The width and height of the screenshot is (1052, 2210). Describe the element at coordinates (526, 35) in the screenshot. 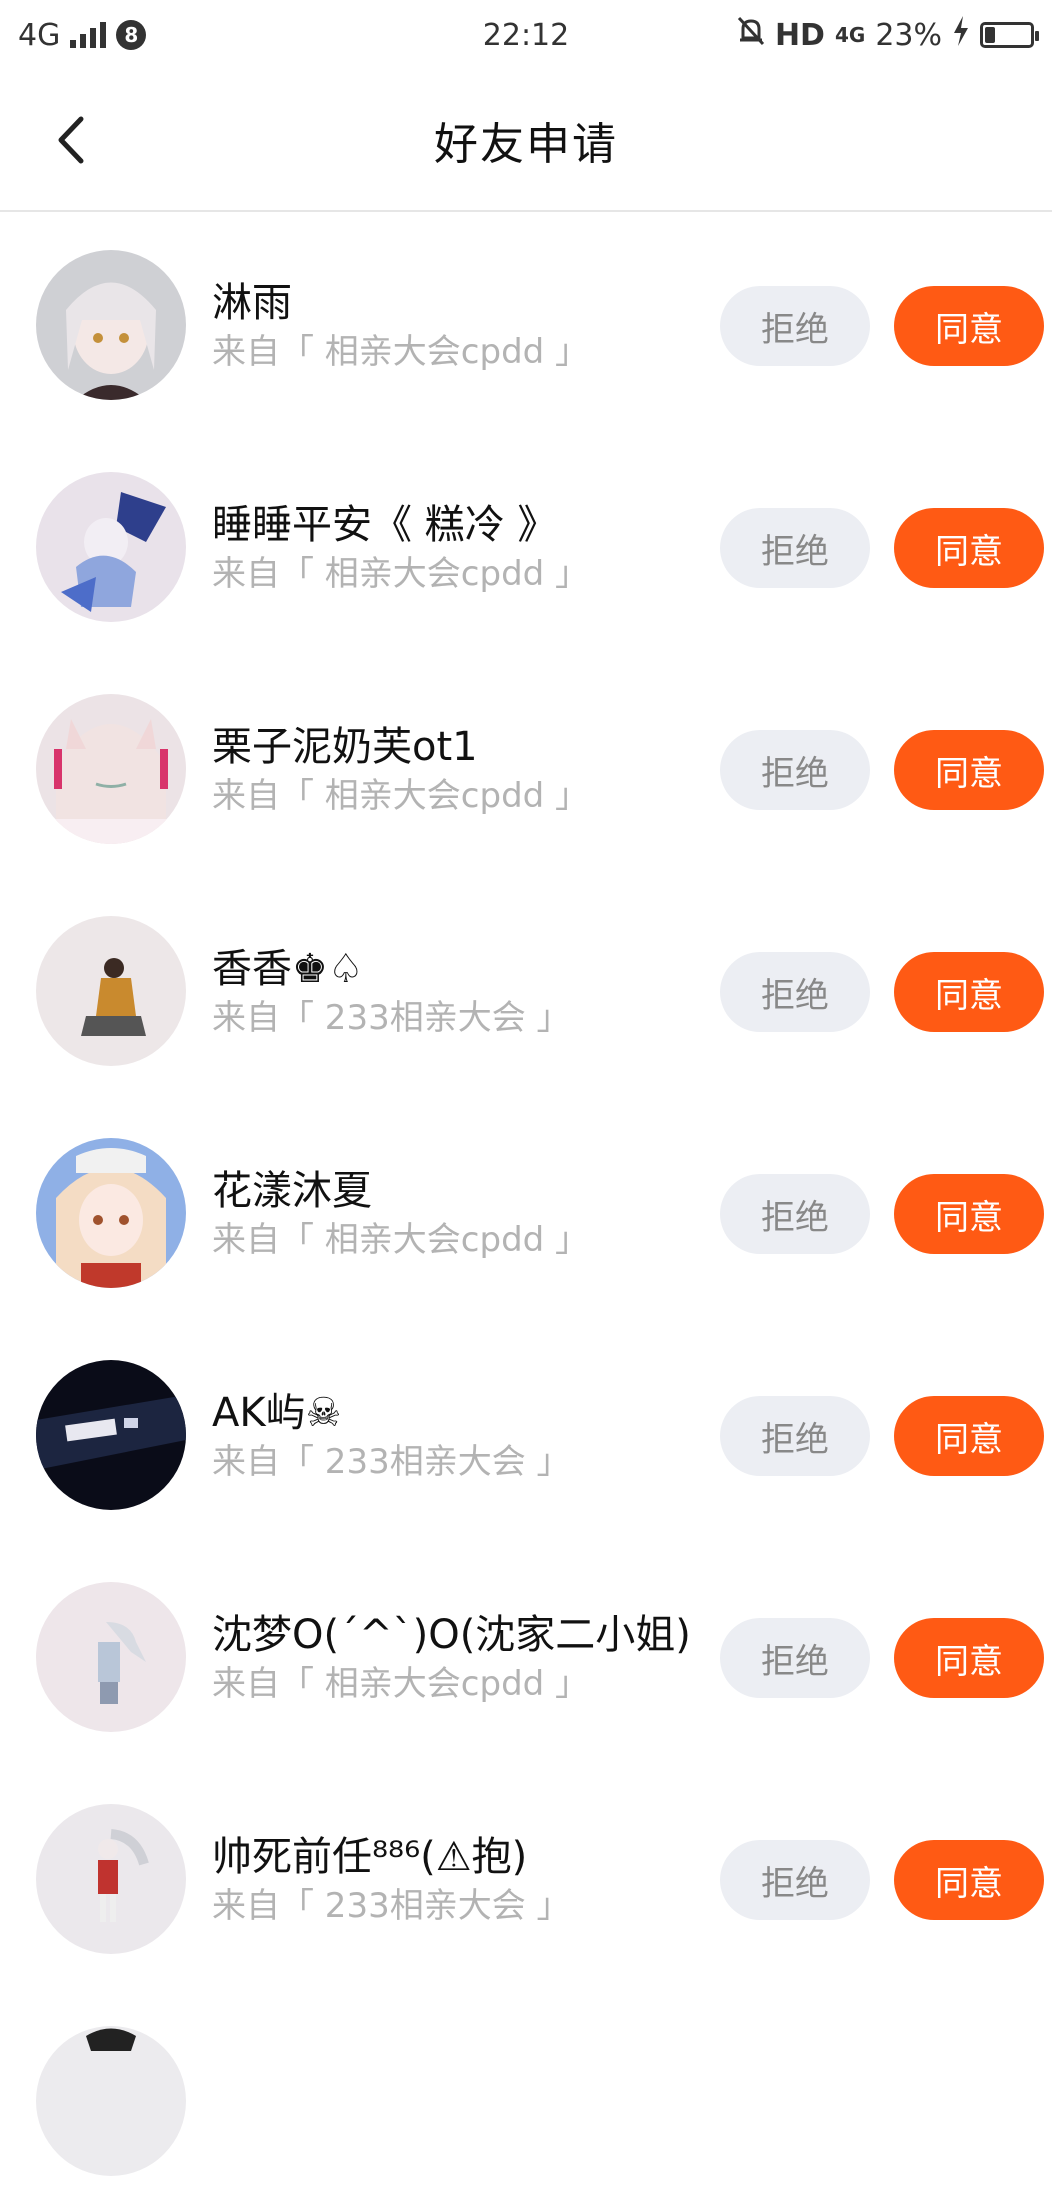

I see `status-bar: 4G 8 22:12 HD 4G 23%` at that location.